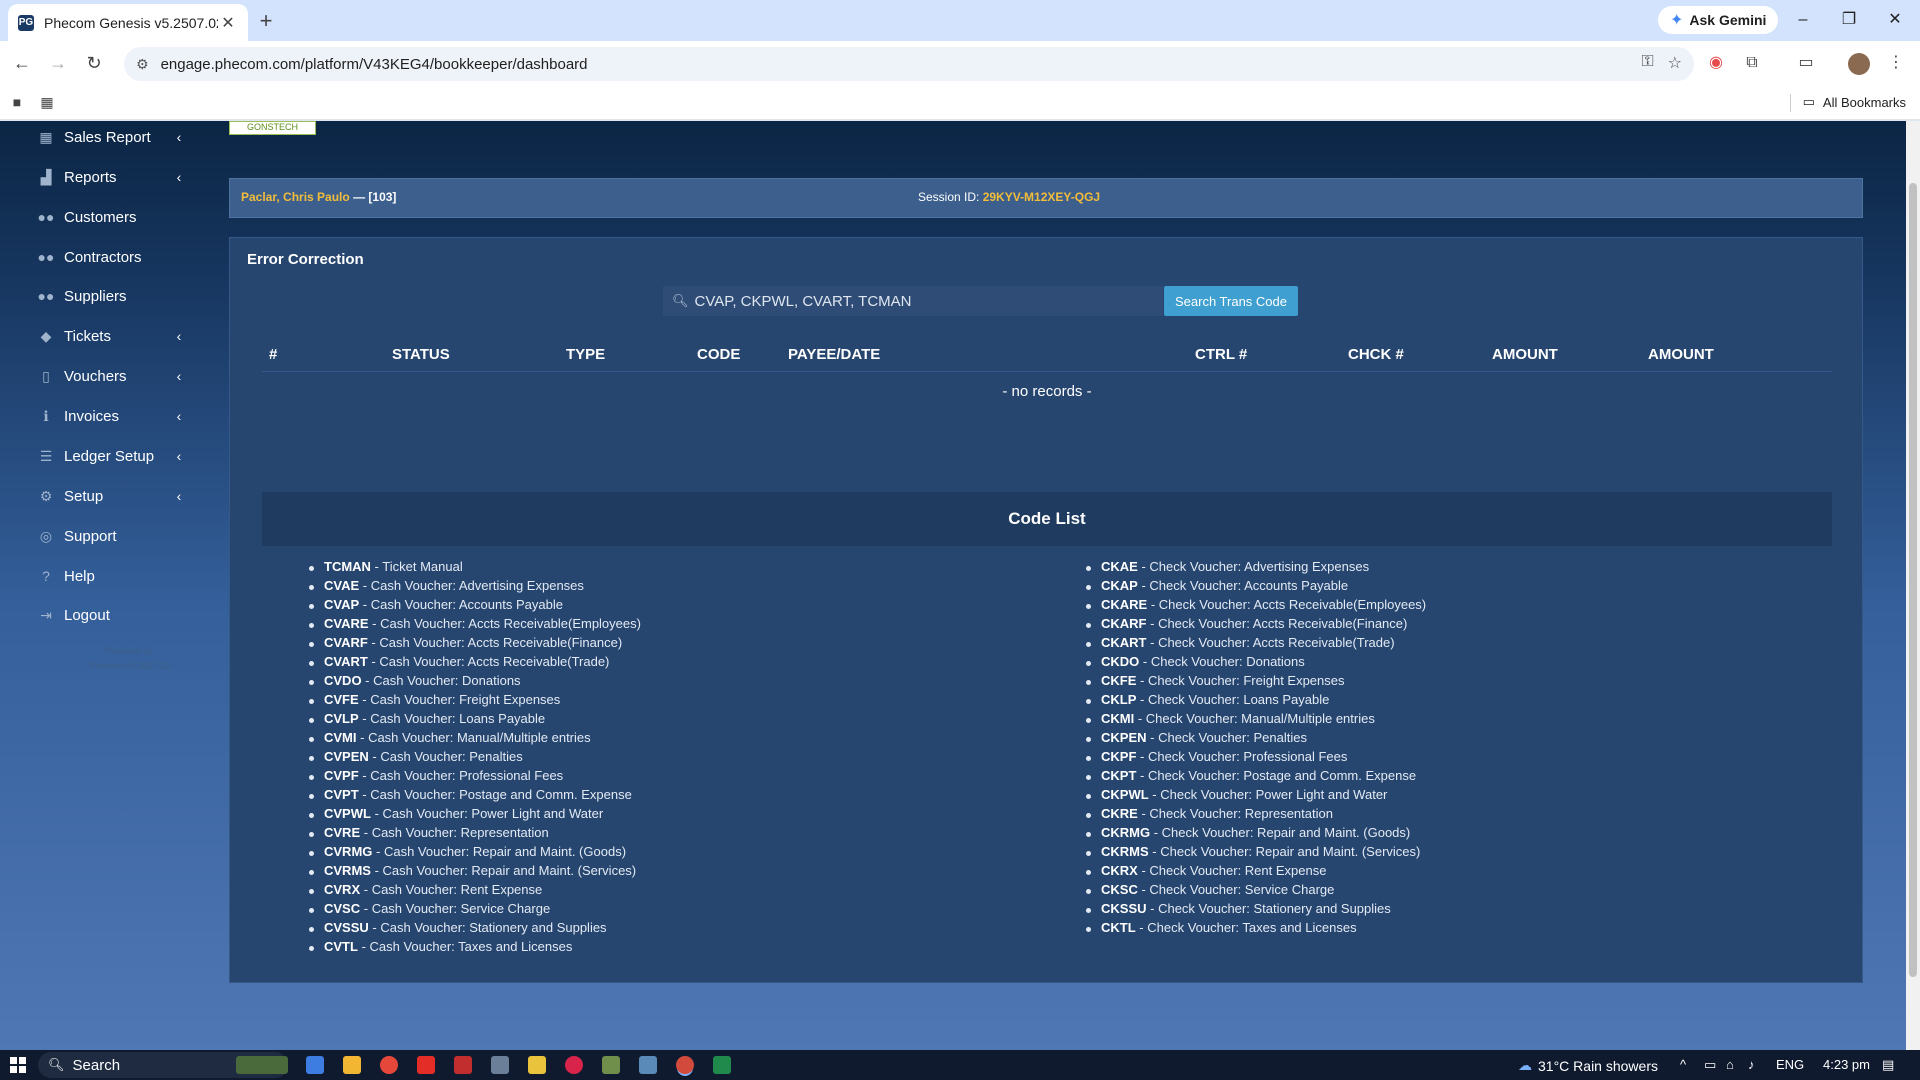  What do you see at coordinates (1913, 580) in the screenshot?
I see `scrollbar-thumb` at bounding box center [1913, 580].